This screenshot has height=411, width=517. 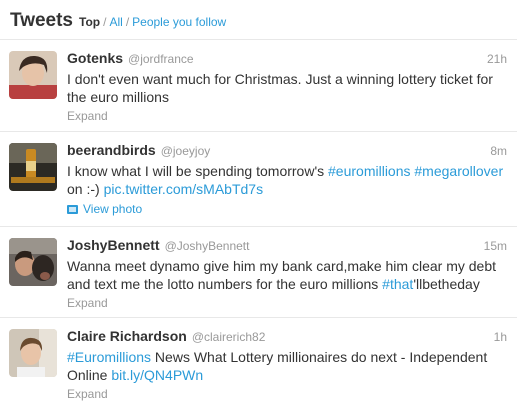 I want to click on hashtag-link: #Euromillions, so click(x=109, y=357).